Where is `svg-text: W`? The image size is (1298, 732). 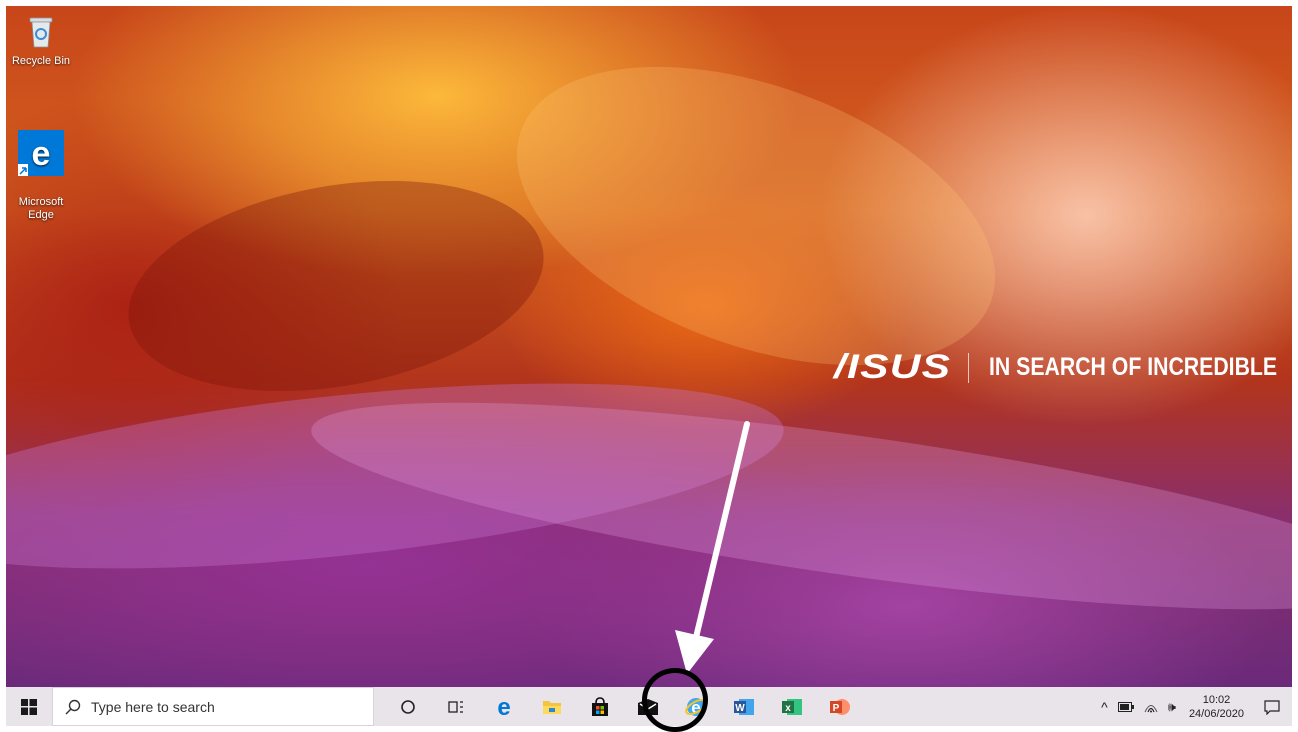 svg-text: W is located at coordinates (740, 708).